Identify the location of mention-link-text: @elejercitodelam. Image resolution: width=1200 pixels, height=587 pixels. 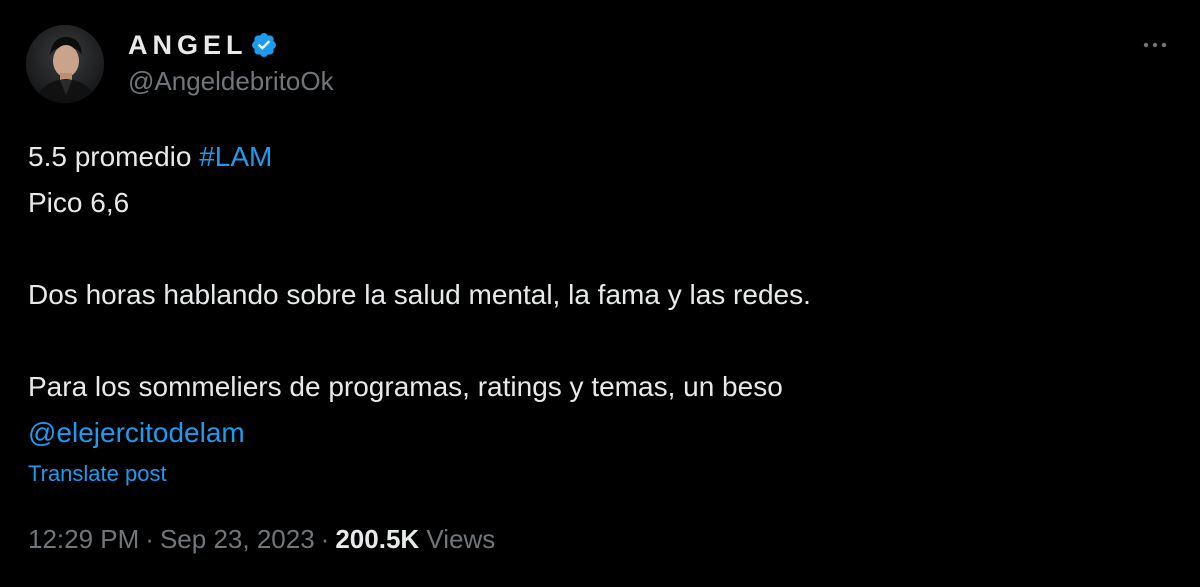
(136, 432).